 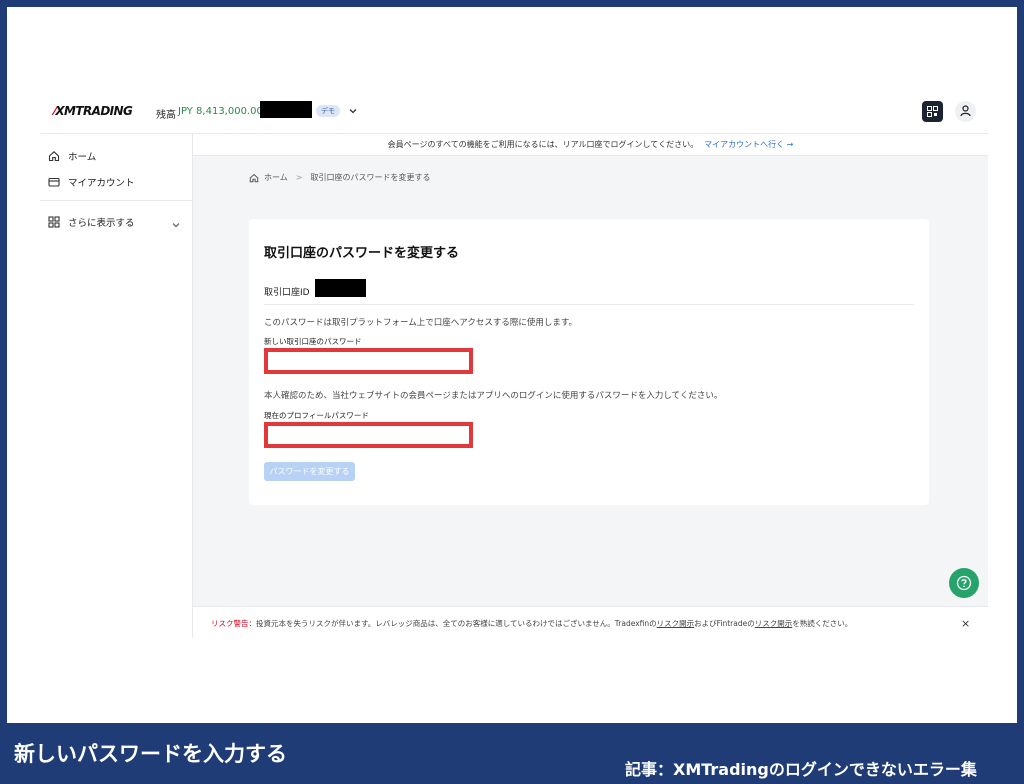 I want to click on new-password-field, so click(x=368, y=361).